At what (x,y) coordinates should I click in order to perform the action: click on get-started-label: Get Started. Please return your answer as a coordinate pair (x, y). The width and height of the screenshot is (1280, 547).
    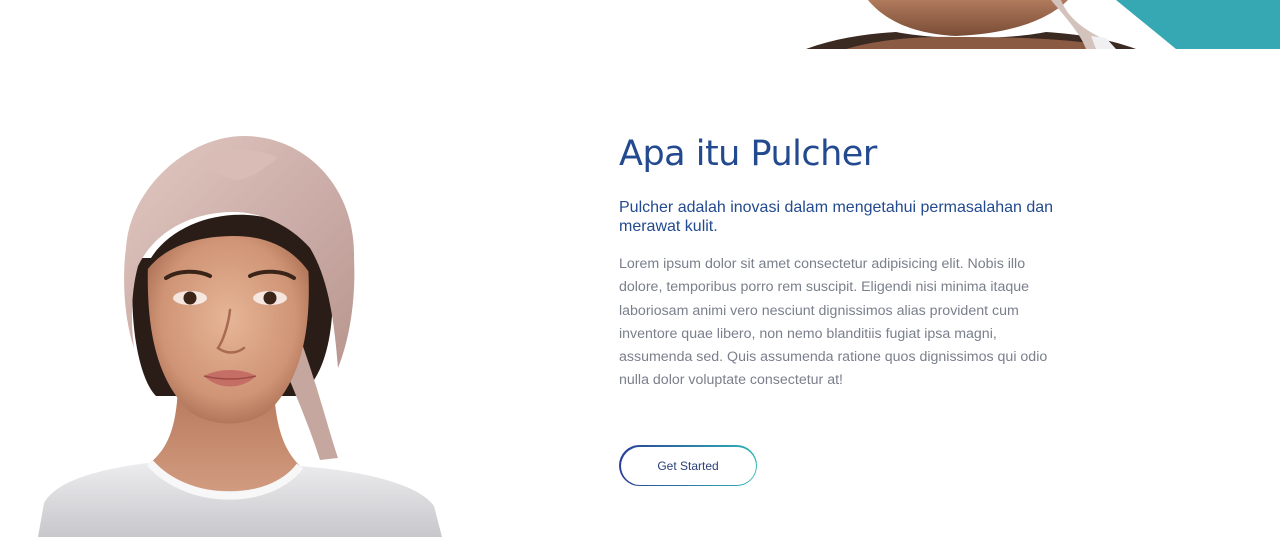
    Looking at the image, I should click on (688, 465).